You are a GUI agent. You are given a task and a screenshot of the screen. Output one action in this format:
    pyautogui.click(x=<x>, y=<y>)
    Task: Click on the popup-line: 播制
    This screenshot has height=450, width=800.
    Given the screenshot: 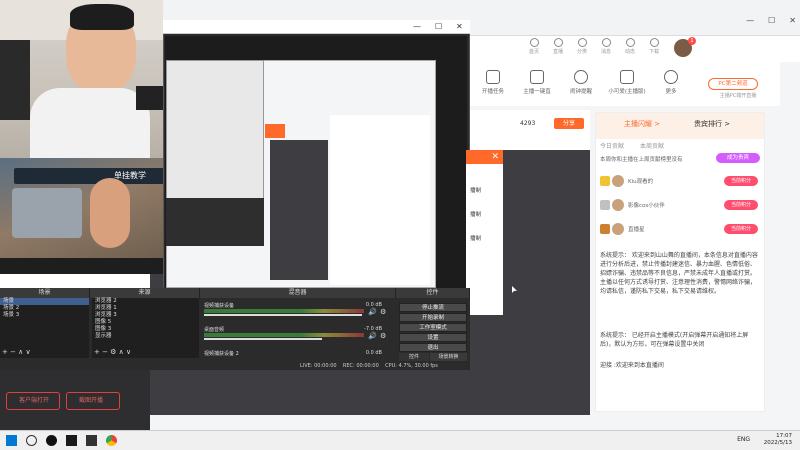 What is the action you would take?
    pyautogui.click(x=476, y=215)
    